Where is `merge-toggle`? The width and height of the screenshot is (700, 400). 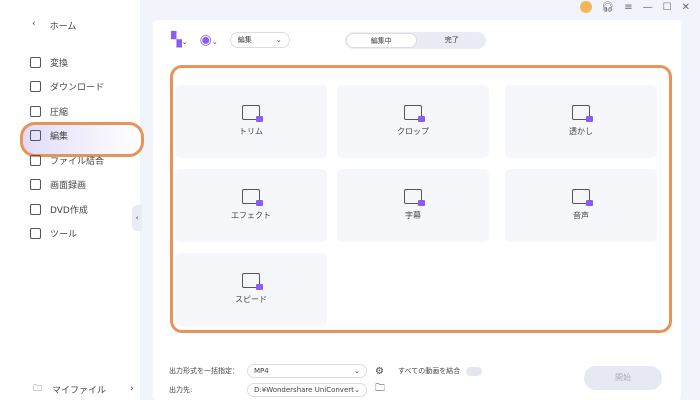
merge-toggle is located at coordinates (474, 371).